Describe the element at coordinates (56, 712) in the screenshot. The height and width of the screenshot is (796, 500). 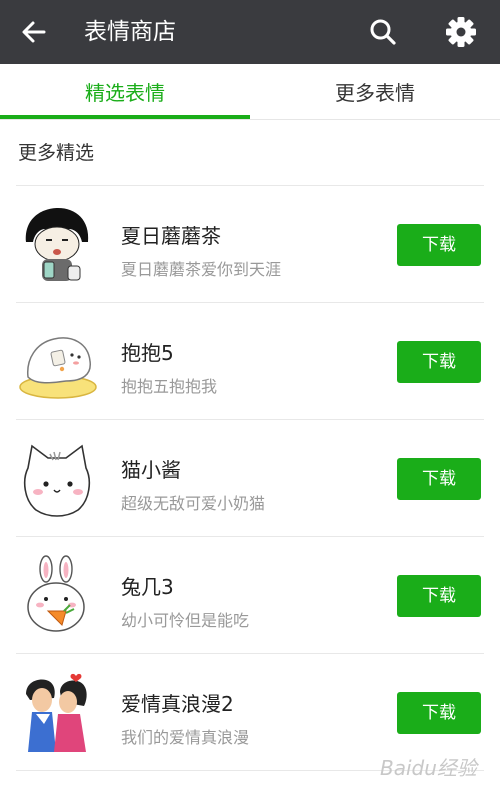
I see `kissing-couple-sticker` at that location.